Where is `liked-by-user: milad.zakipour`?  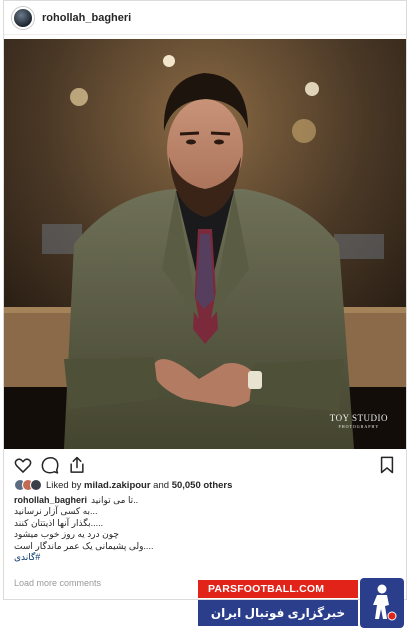
liked-by-user: milad.zakipour is located at coordinates (117, 485).